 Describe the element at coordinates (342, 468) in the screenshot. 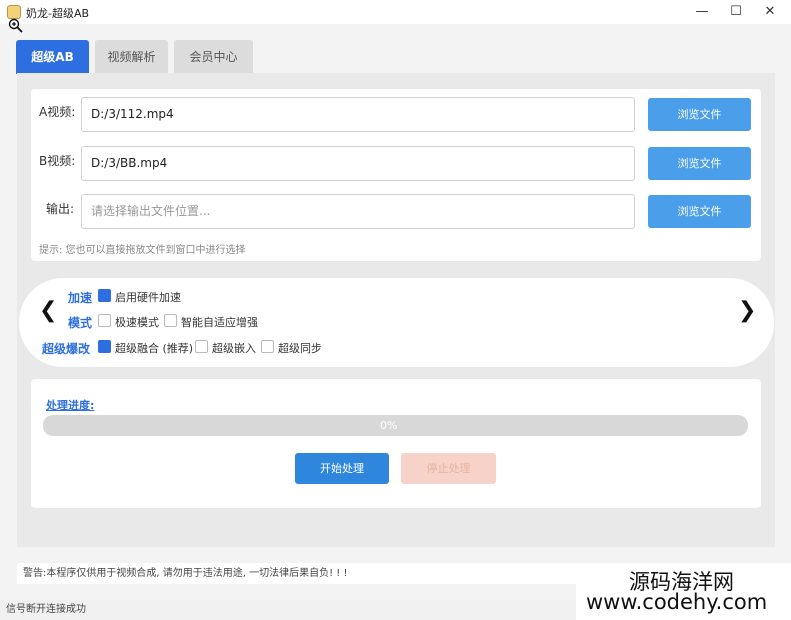

I see `start-button: 开始处理` at that location.